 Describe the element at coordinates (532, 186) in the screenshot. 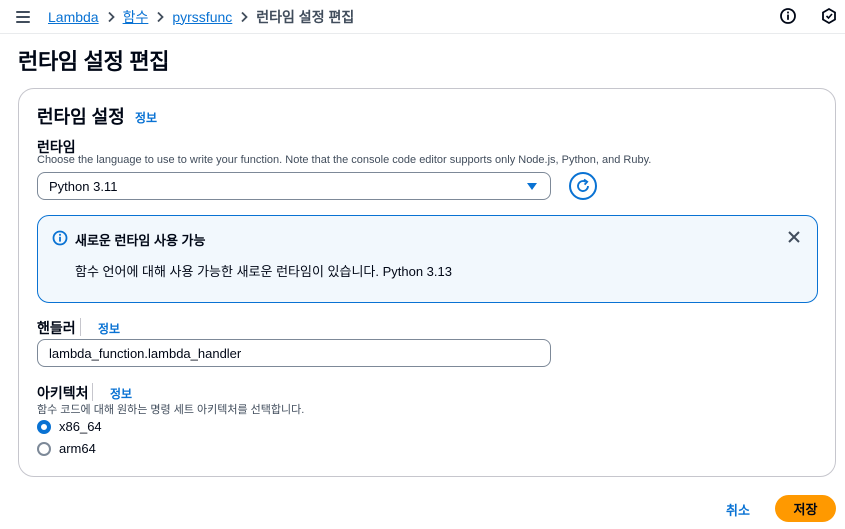

I see `caret-down-icon` at that location.